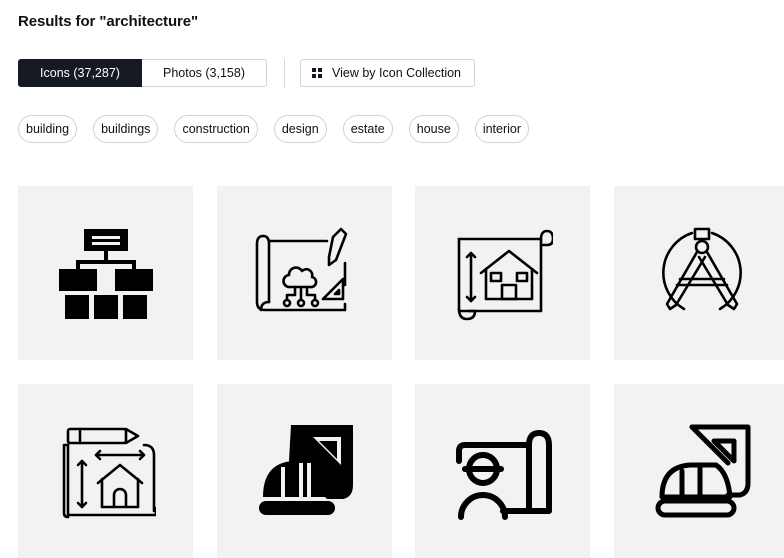 Image resolution: width=784 pixels, height=558 pixels. I want to click on compass-drafting-icon, so click(701, 269).